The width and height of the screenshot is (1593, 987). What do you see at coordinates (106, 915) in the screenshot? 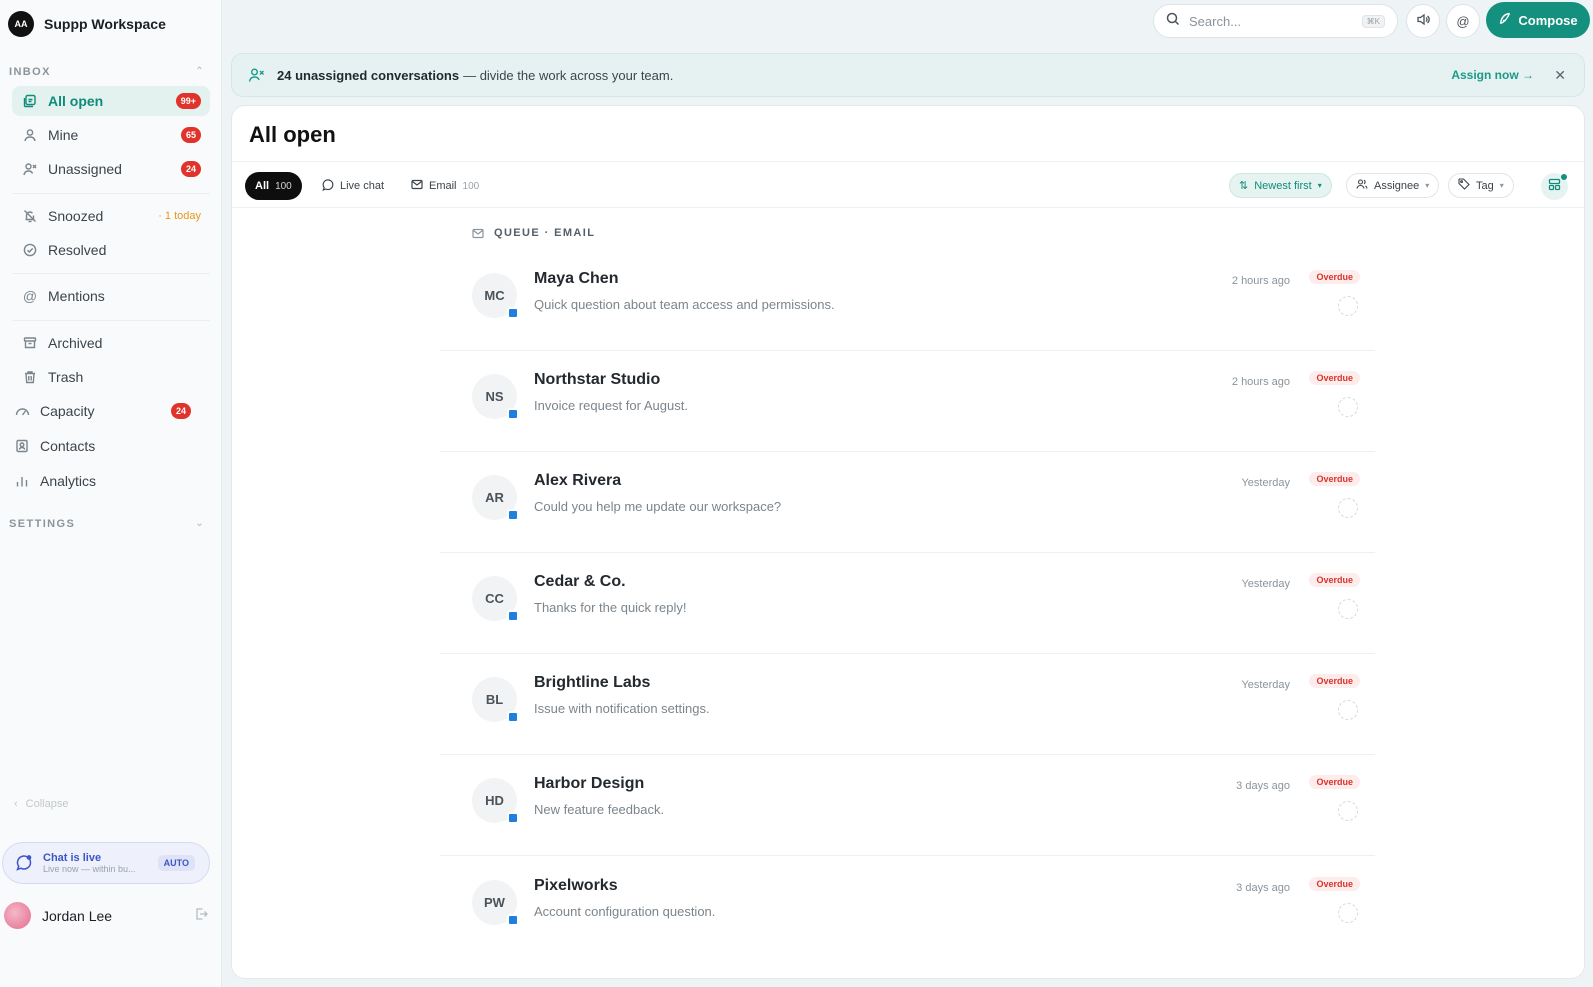
I see `user-profile: Jordan Lee` at bounding box center [106, 915].